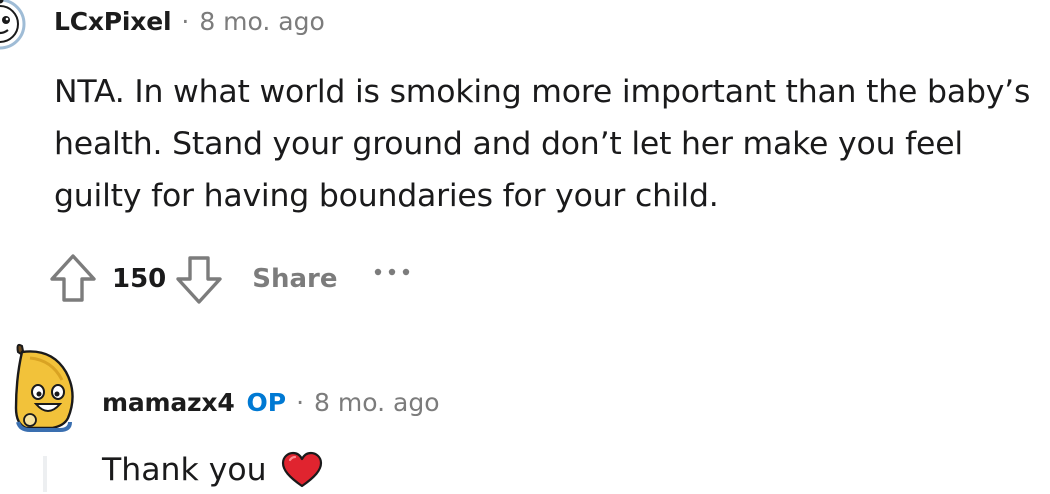  I want to click on share-button: Share, so click(294, 279).